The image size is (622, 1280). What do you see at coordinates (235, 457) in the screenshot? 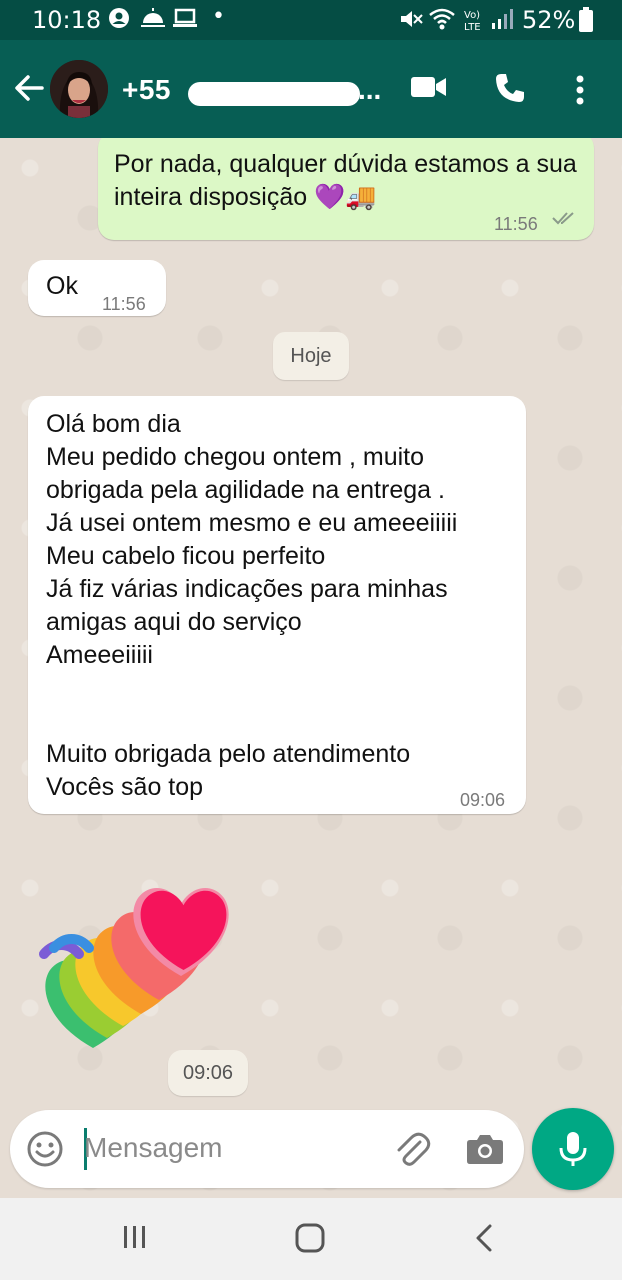
I see `message-line: Meu pedido chegou ontem , muito` at bounding box center [235, 457].